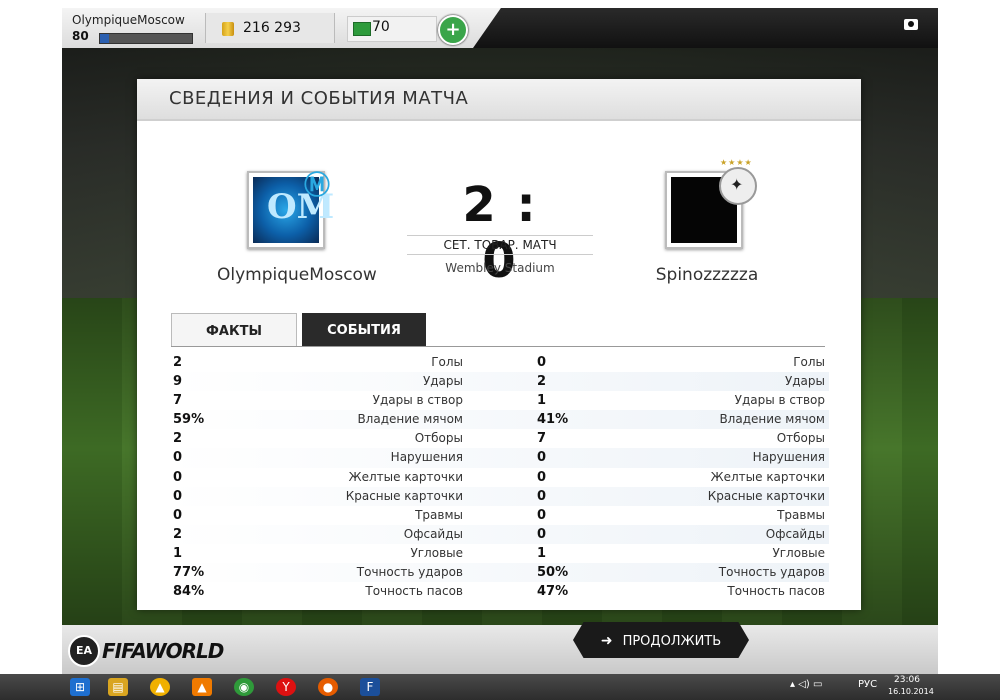  Describe the element at coordinates (362, 29) in the screenshot. I see `points-icon` at that location.